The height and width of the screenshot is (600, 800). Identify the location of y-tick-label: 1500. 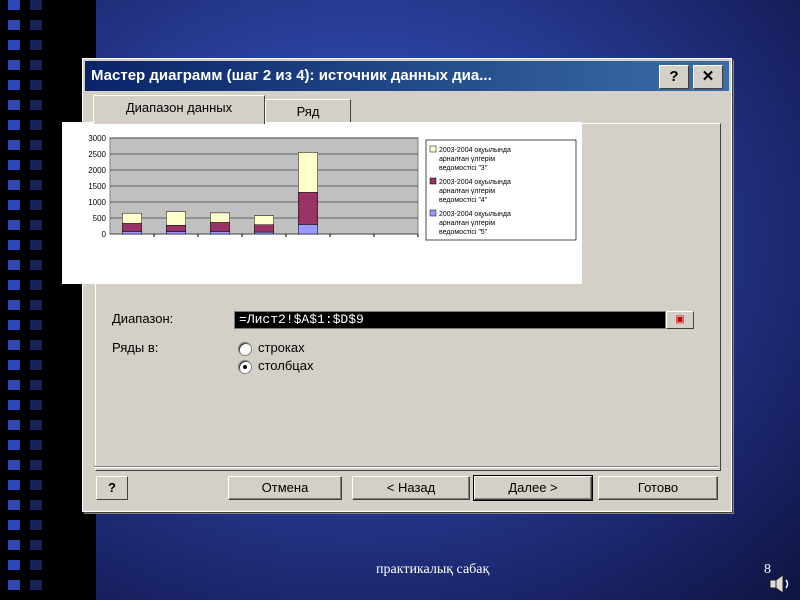
(97, 186).